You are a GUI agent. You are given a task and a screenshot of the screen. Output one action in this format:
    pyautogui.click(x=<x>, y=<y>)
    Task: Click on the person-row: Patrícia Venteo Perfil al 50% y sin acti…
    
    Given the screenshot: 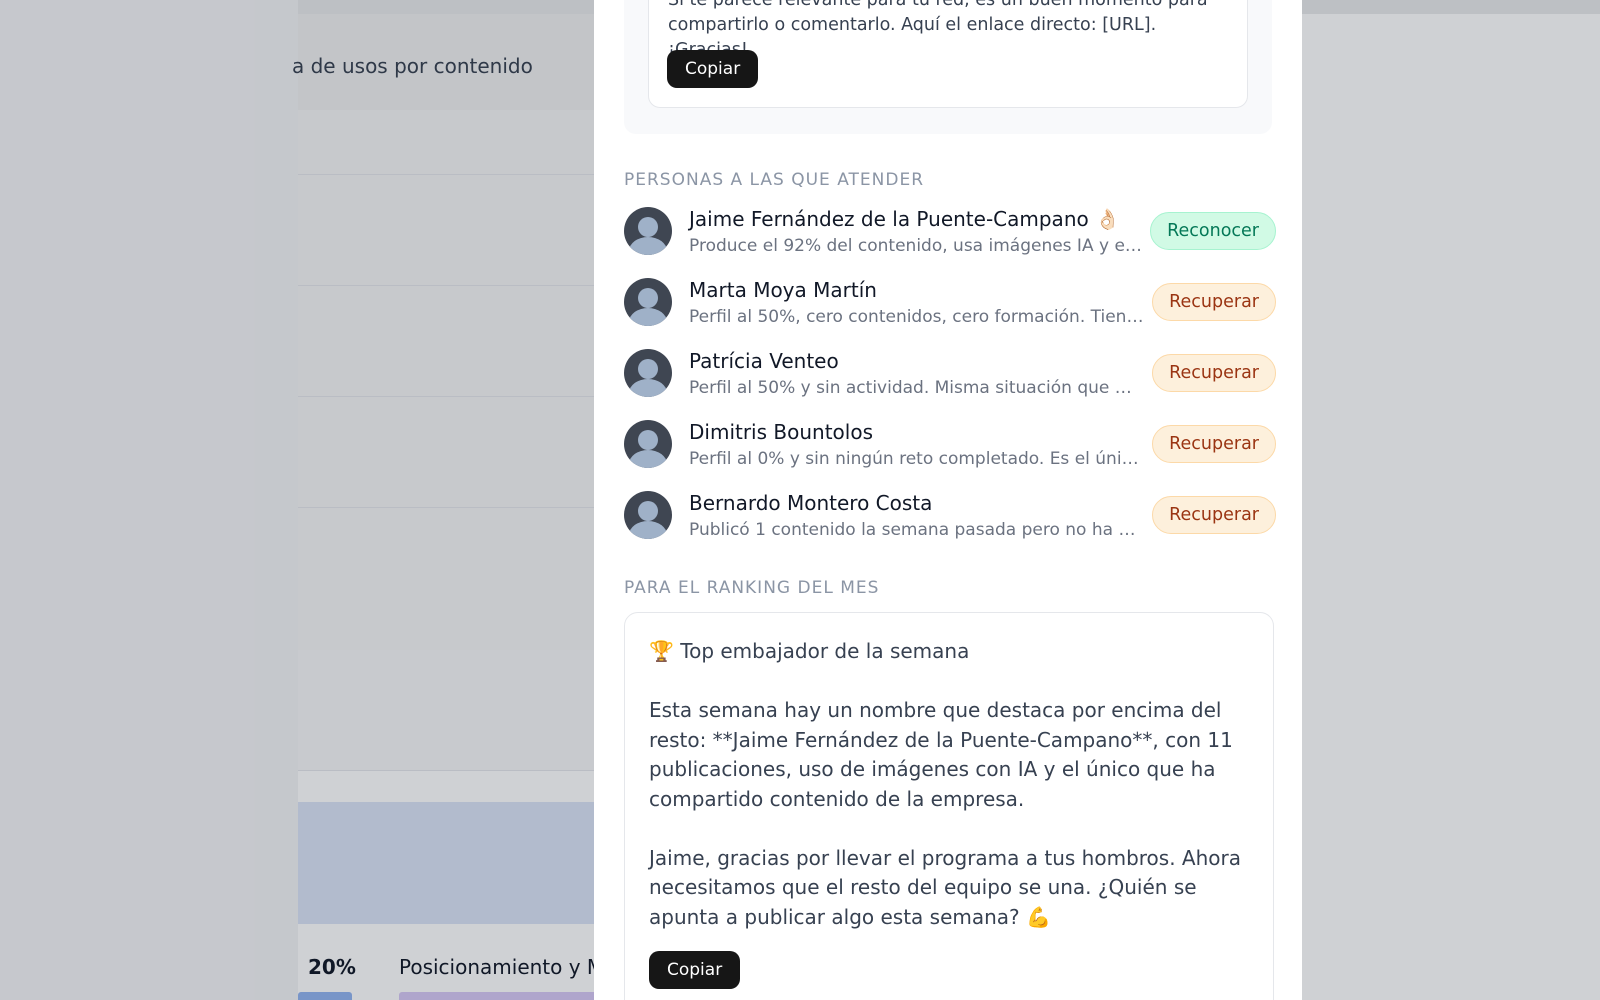 What is the action you would take?
    pyautogui.click(x=950, y=375)
    